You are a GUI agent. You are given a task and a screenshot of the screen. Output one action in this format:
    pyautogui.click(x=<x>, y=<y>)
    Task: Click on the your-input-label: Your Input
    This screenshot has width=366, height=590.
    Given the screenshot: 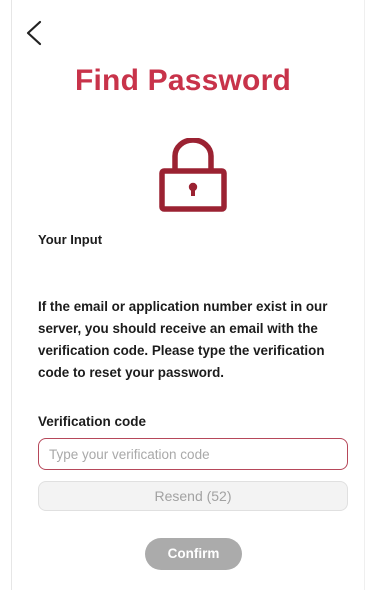 What is the action you would take?
    pyautogui.click(x=70, y=239)
    